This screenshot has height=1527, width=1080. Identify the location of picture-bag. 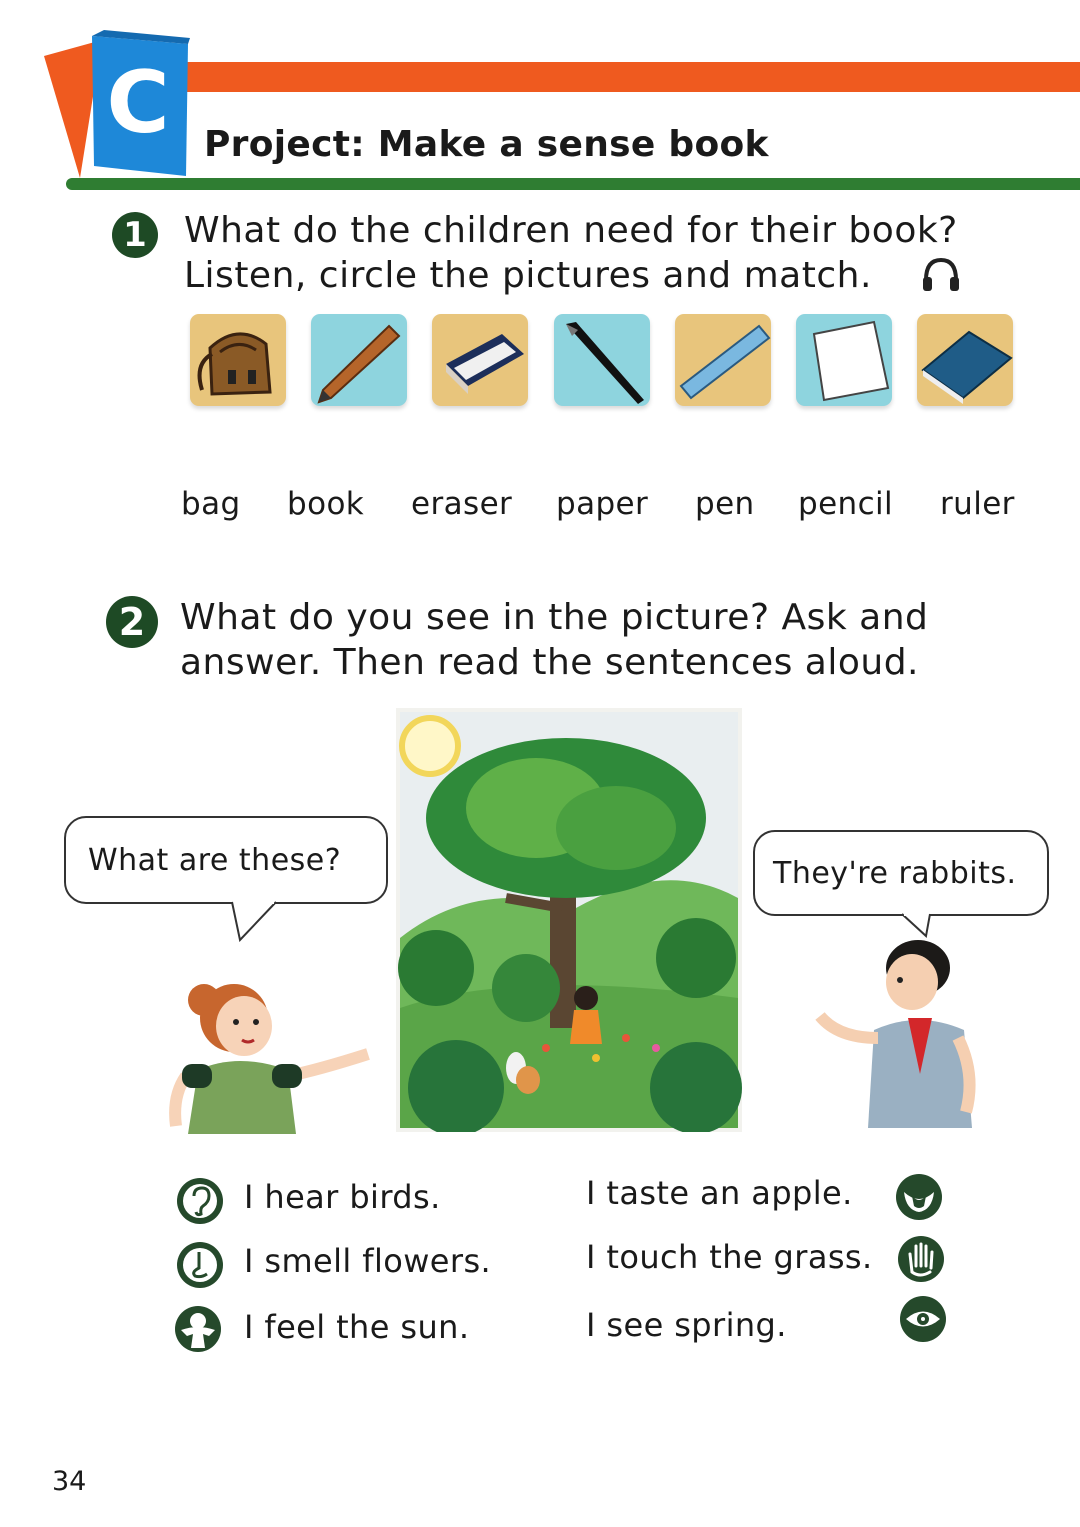
(238, 360).